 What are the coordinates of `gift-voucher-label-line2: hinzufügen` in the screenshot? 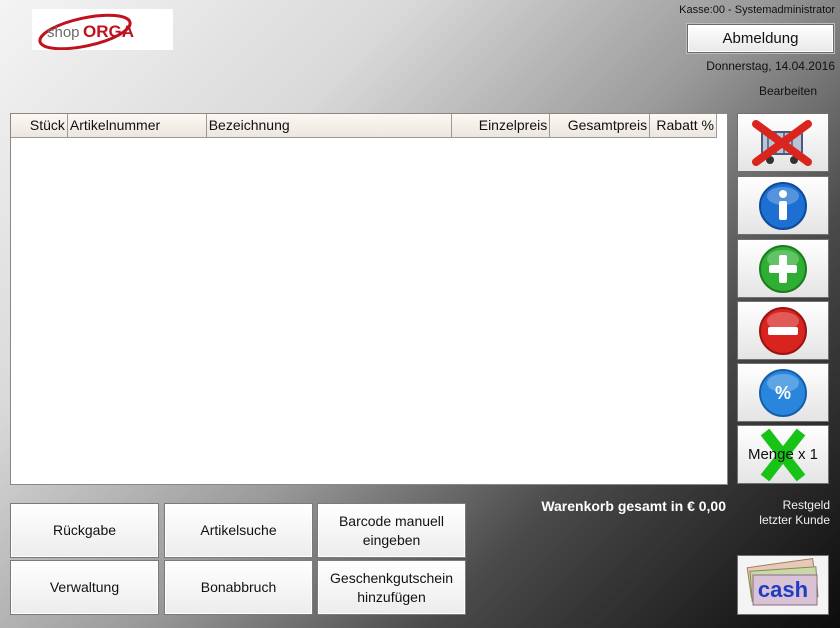 It's located at (391, 596).